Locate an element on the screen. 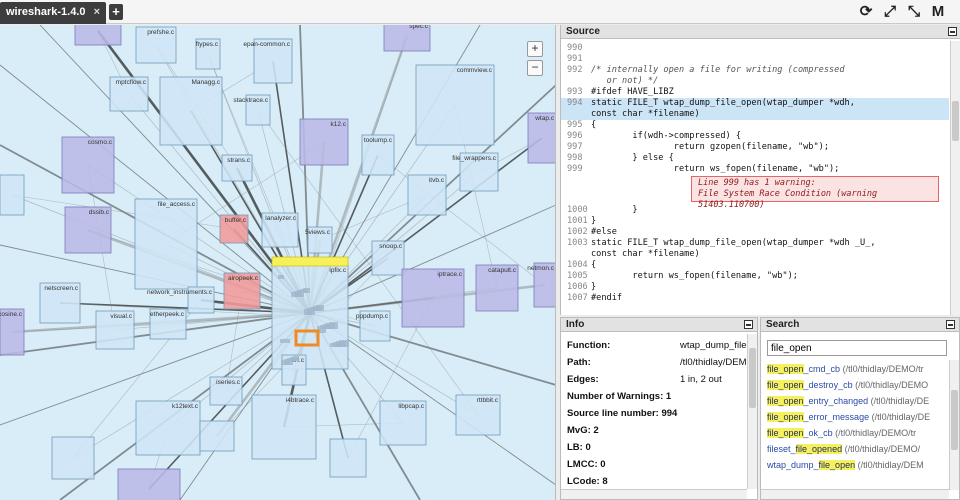 The image size is (960, 500). code-line: 993 #ifdef HAVE_LIBZ is located at coordinates (755, 92).